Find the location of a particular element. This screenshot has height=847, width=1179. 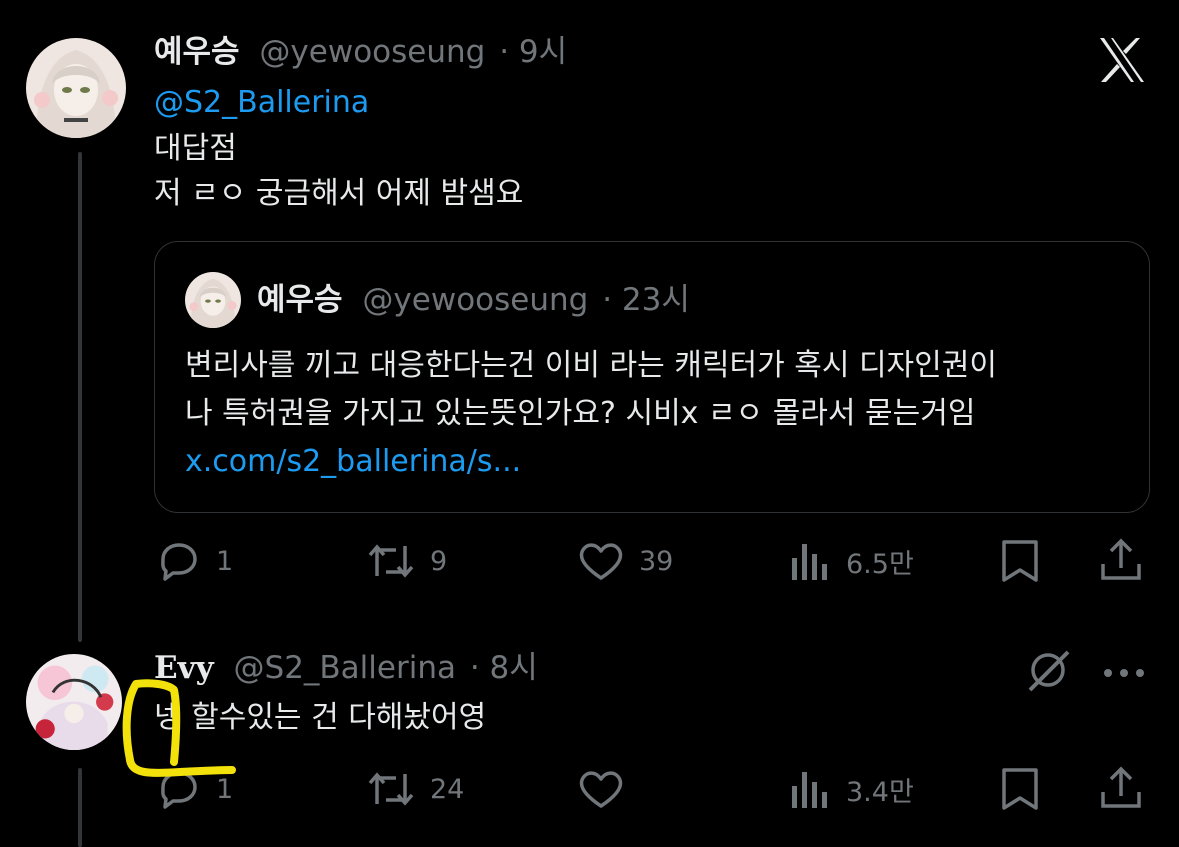

repost-button: 24 is located at coordinates (415, 789).